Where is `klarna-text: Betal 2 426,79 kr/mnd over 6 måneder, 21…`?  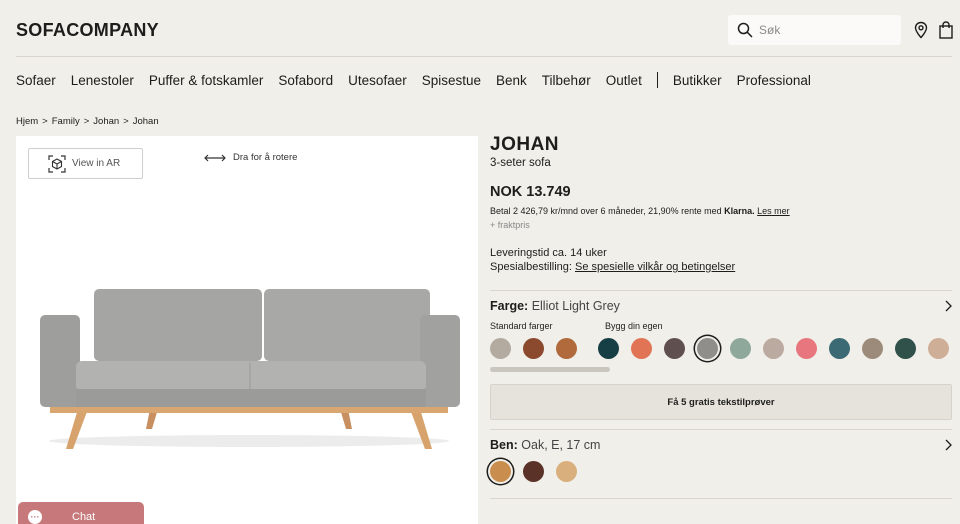 klarna-text: Betal 2 426,79 kr/mnd over 6 måneder, 21… is located at coordinates (607, 211).